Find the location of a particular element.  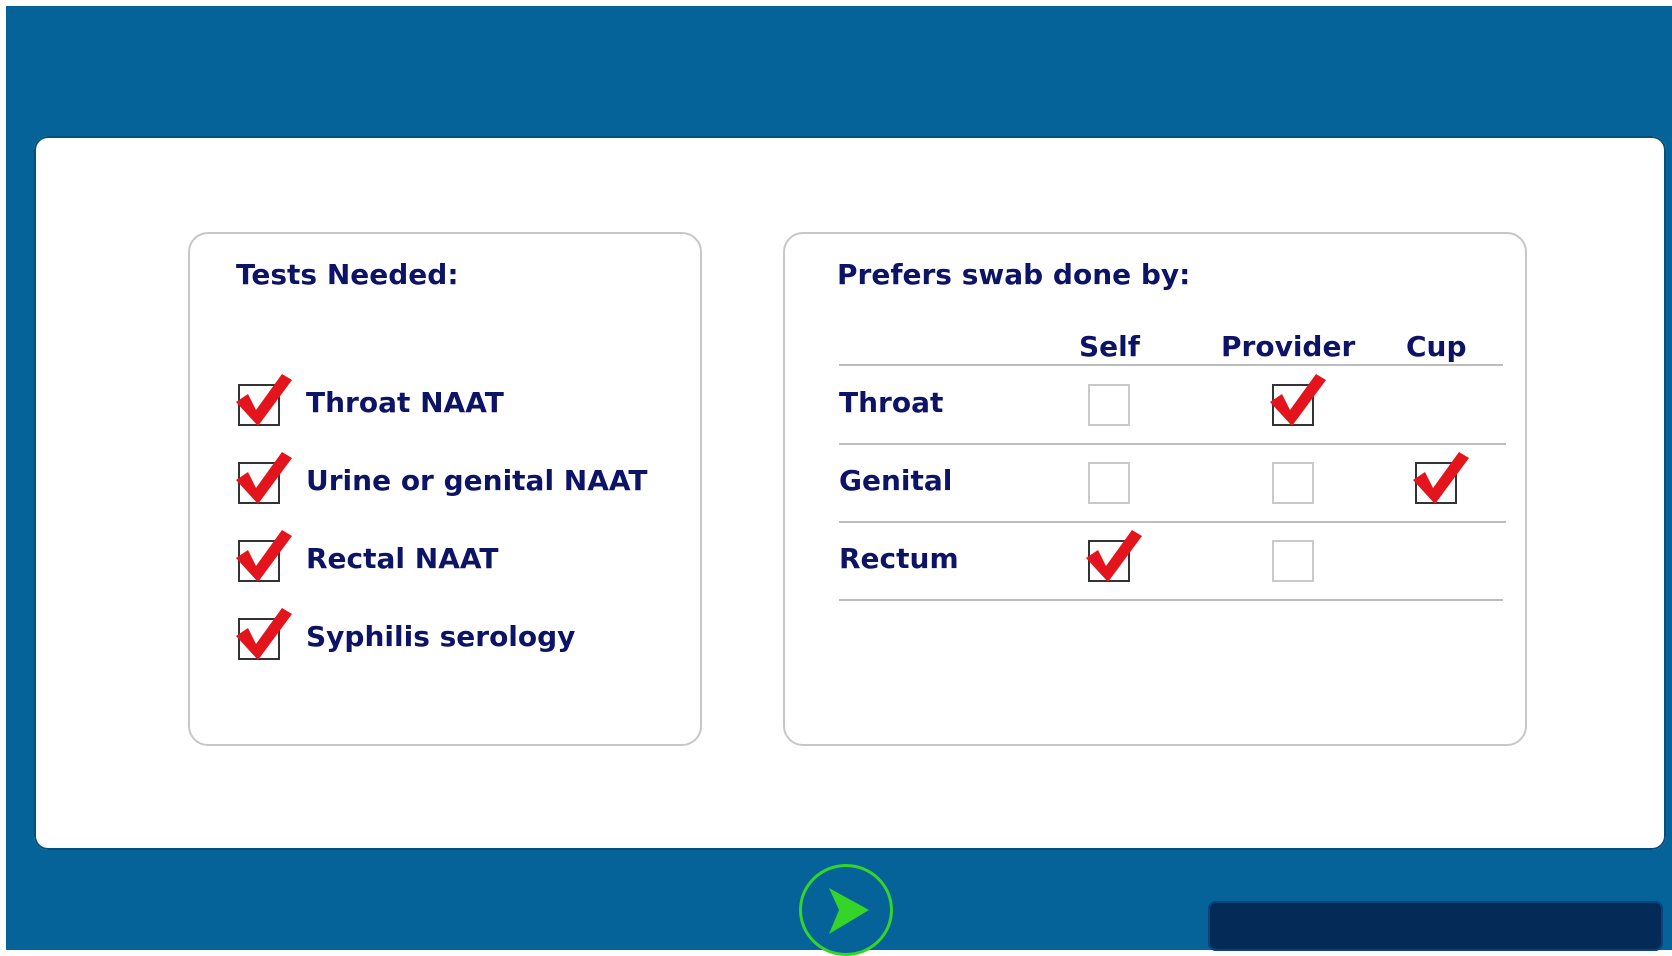

genital-provider-checkbox is located at coordinates (1293, 483).